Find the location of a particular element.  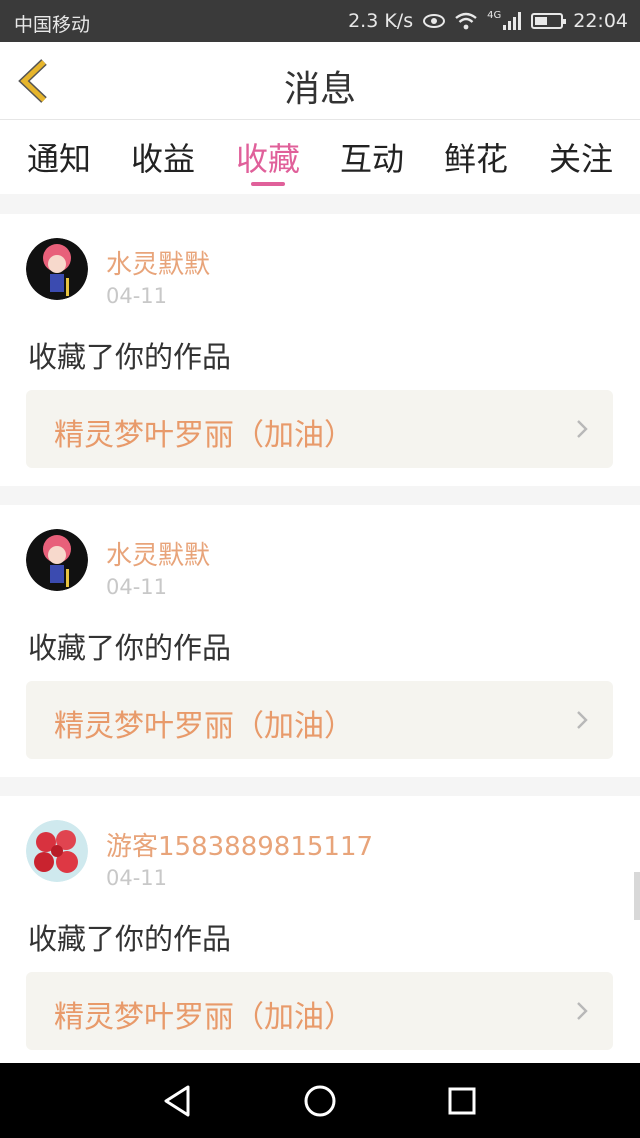

tab-label: 互动 is located at coordinates (371, 159).